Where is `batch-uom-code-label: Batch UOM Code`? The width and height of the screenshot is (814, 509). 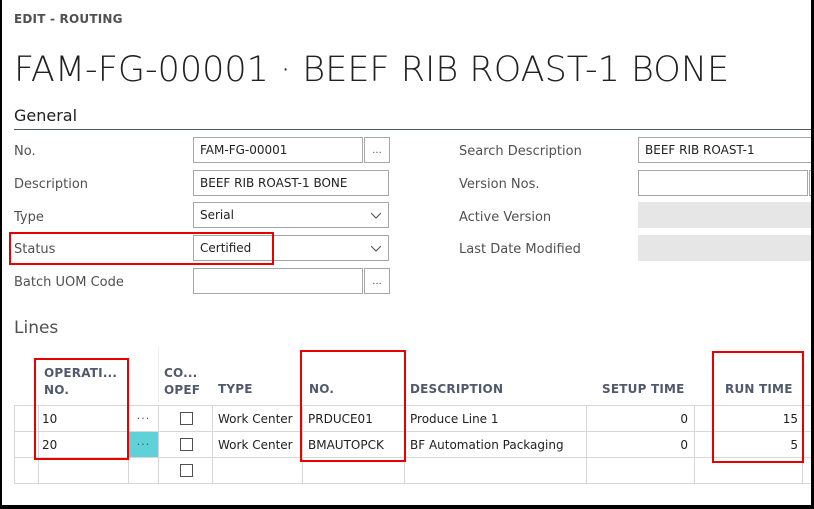
batch-uom-code-label: Batch UOM Code is located at coordinates (69, 282).